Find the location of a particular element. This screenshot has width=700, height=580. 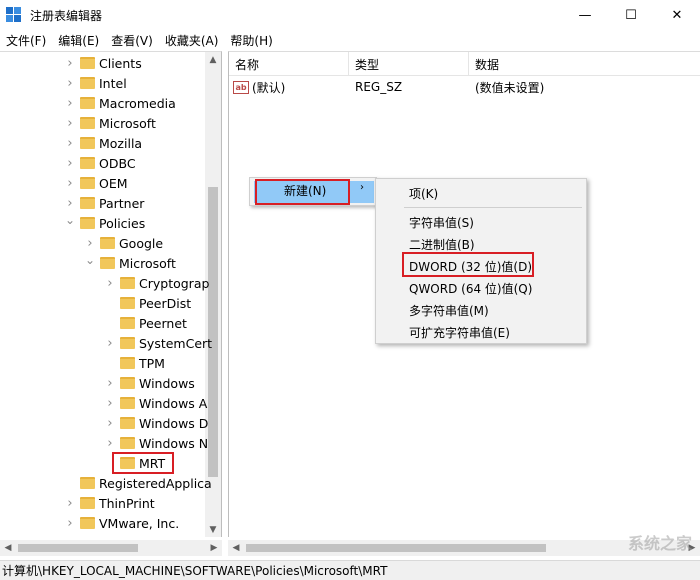

column-type-header: 类型 is located at coordinates (409, 64).